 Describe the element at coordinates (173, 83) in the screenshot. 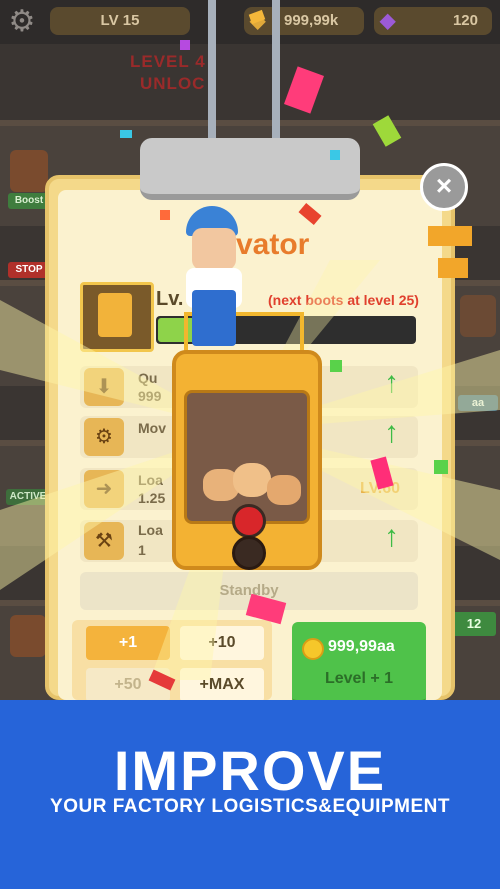

I see `level-unlock-text: UNLOC` at that location.